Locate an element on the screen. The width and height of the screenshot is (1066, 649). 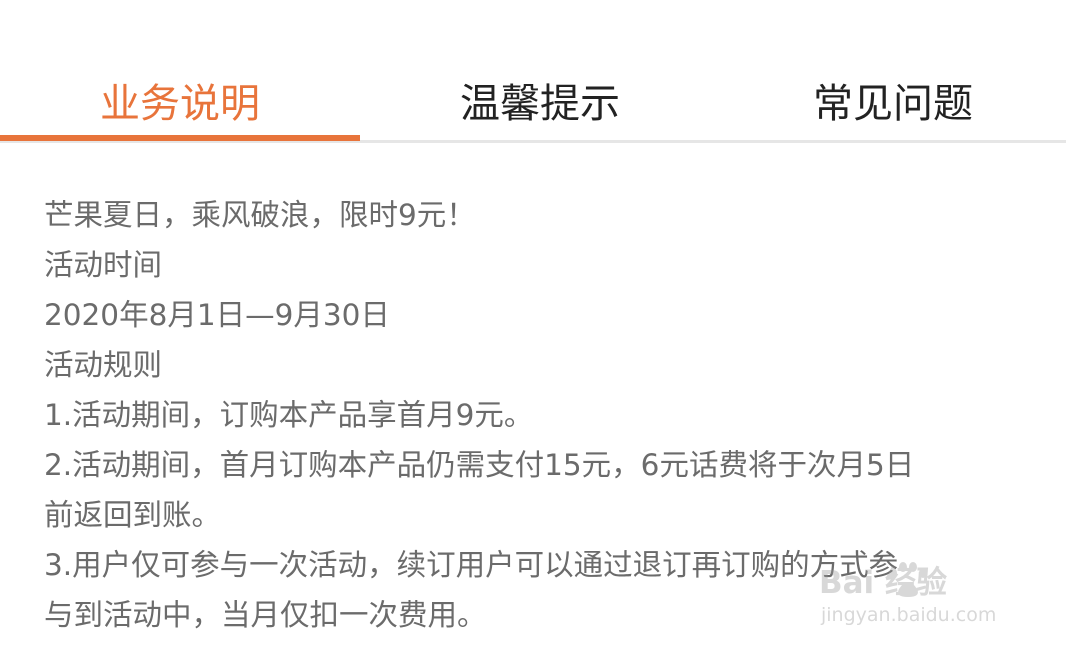
active-tab-indicator is located at coordinates (180, 138).